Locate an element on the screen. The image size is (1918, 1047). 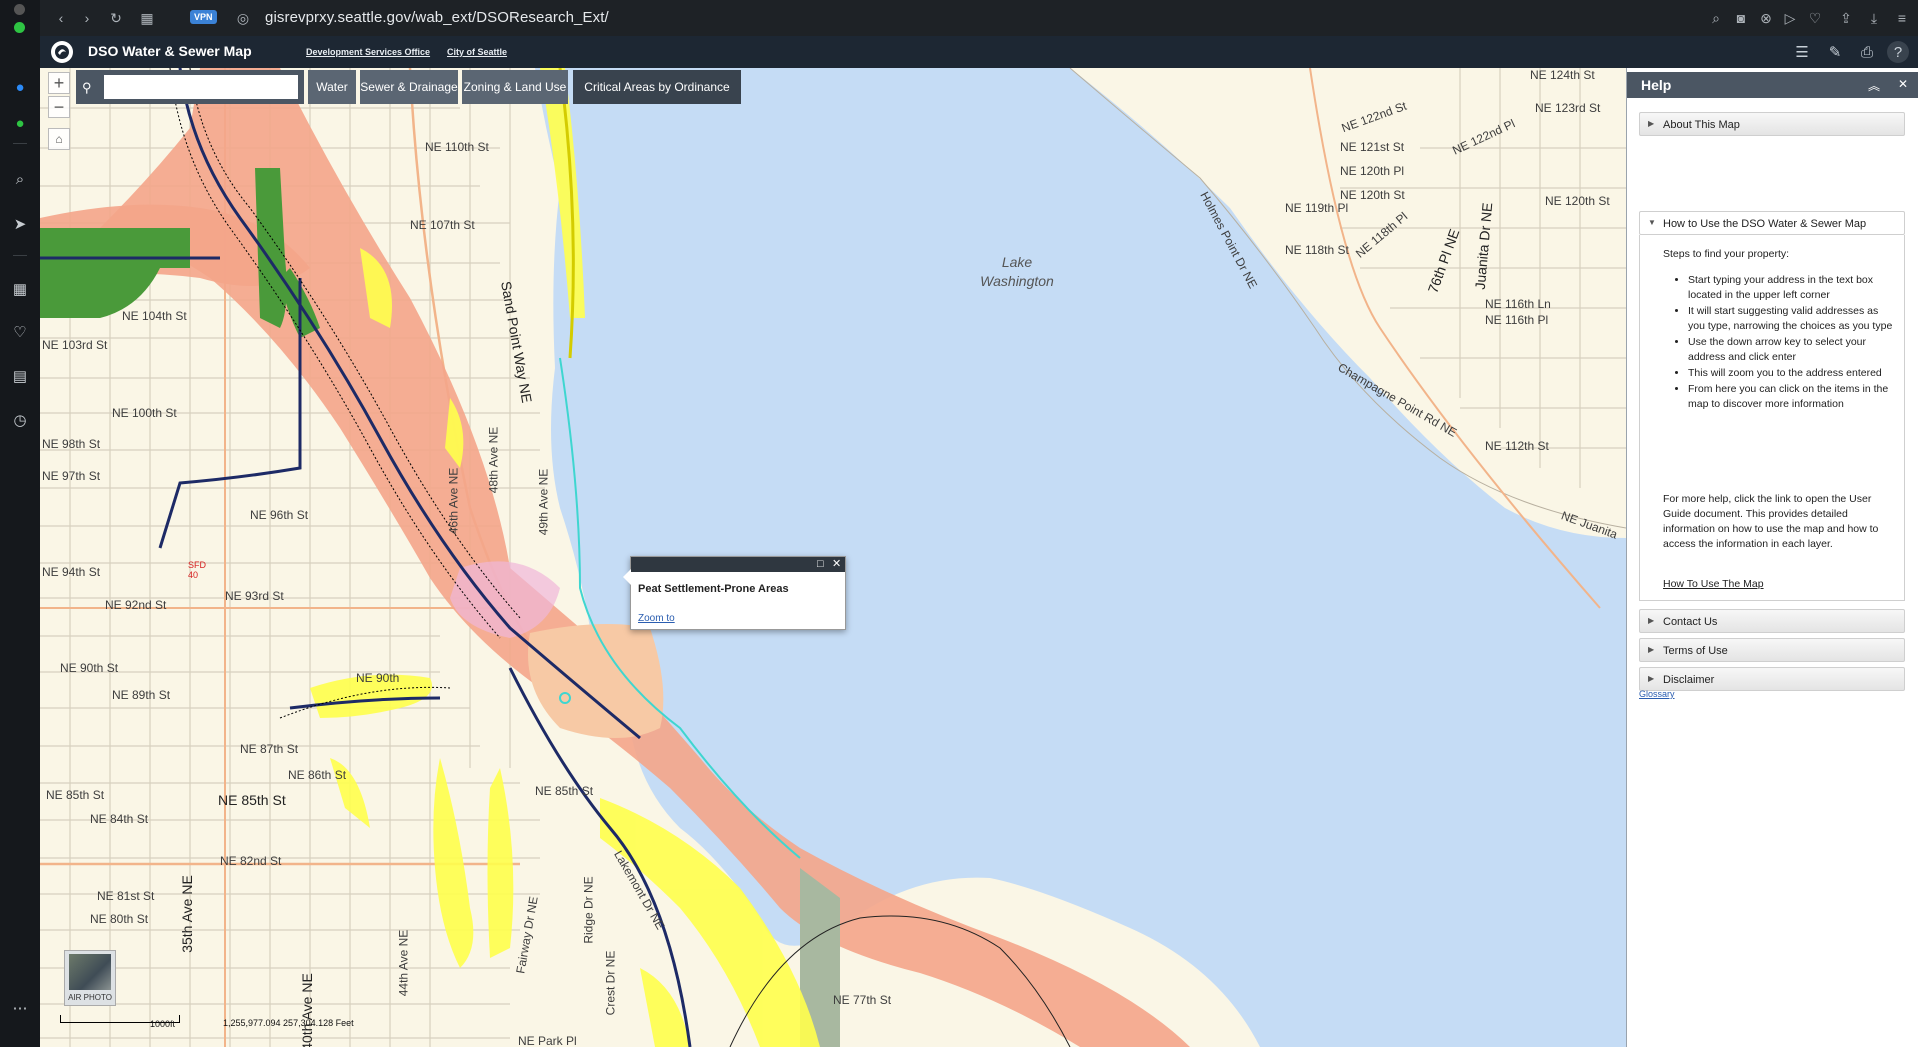
window-maximize-dot is located at coordinates (19, 27).